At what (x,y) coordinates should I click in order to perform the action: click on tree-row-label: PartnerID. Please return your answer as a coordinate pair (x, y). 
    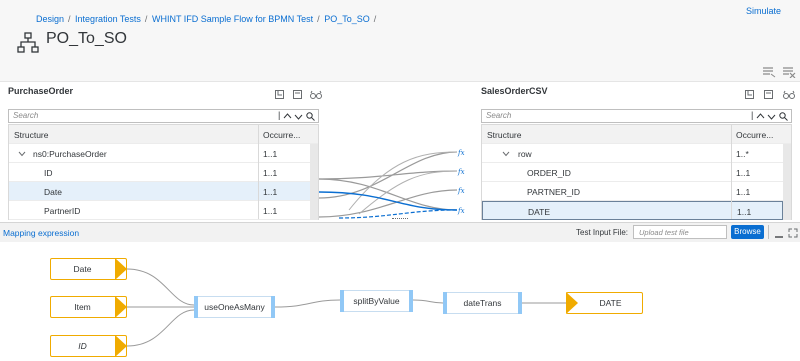
    Looking at the image, I should click on (62, 211).